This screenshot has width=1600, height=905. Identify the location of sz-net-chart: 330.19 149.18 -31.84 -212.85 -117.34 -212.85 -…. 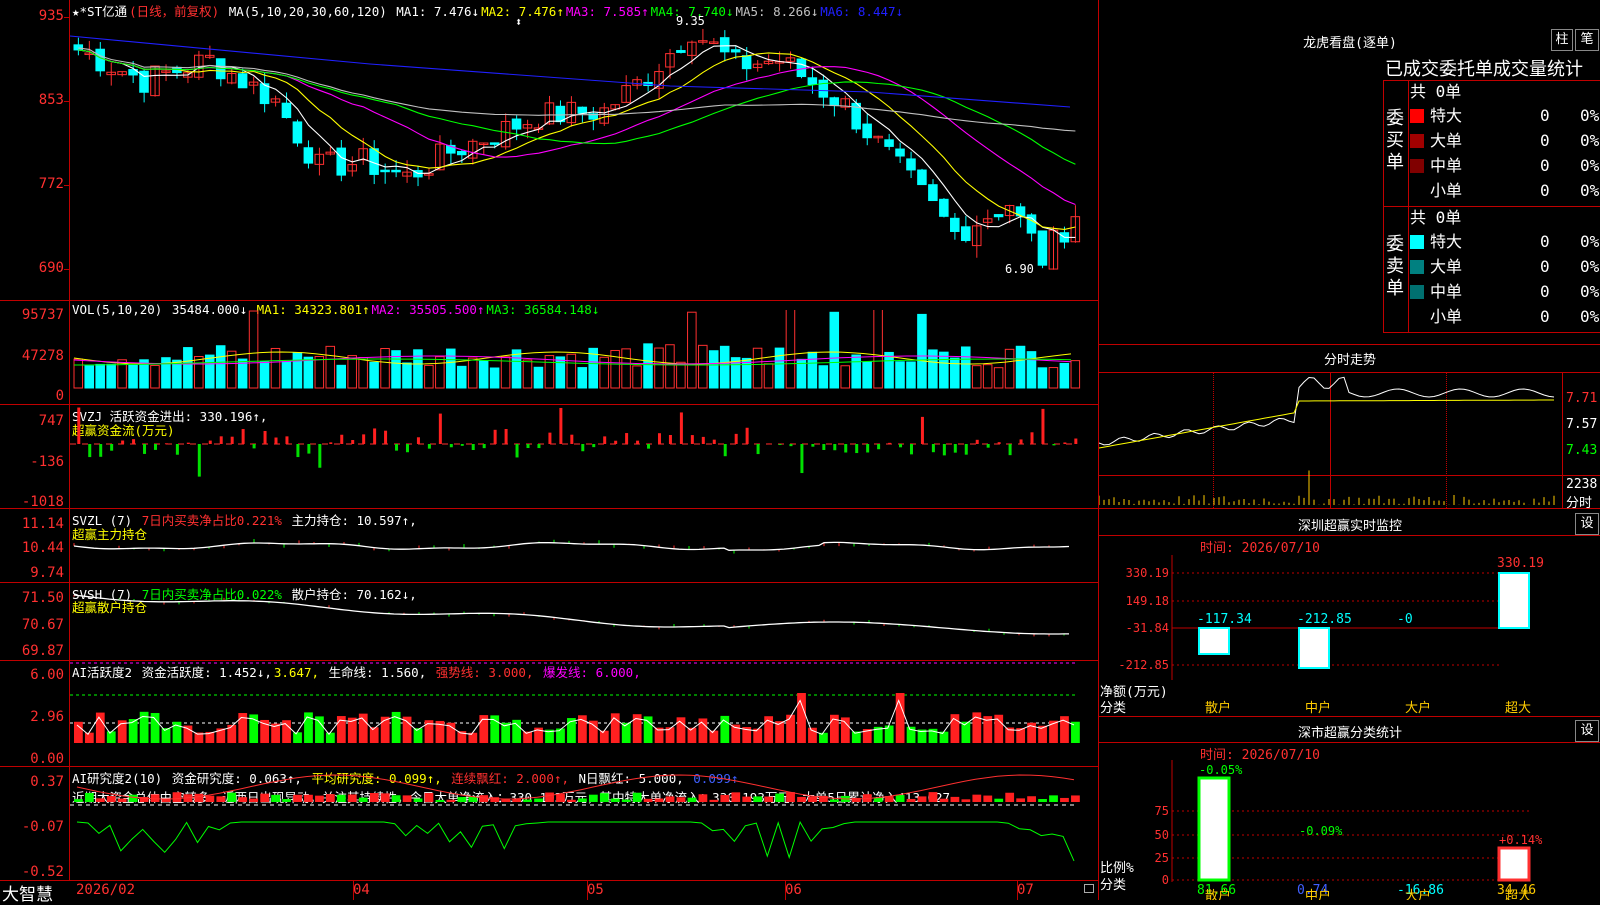
(1349, 635).